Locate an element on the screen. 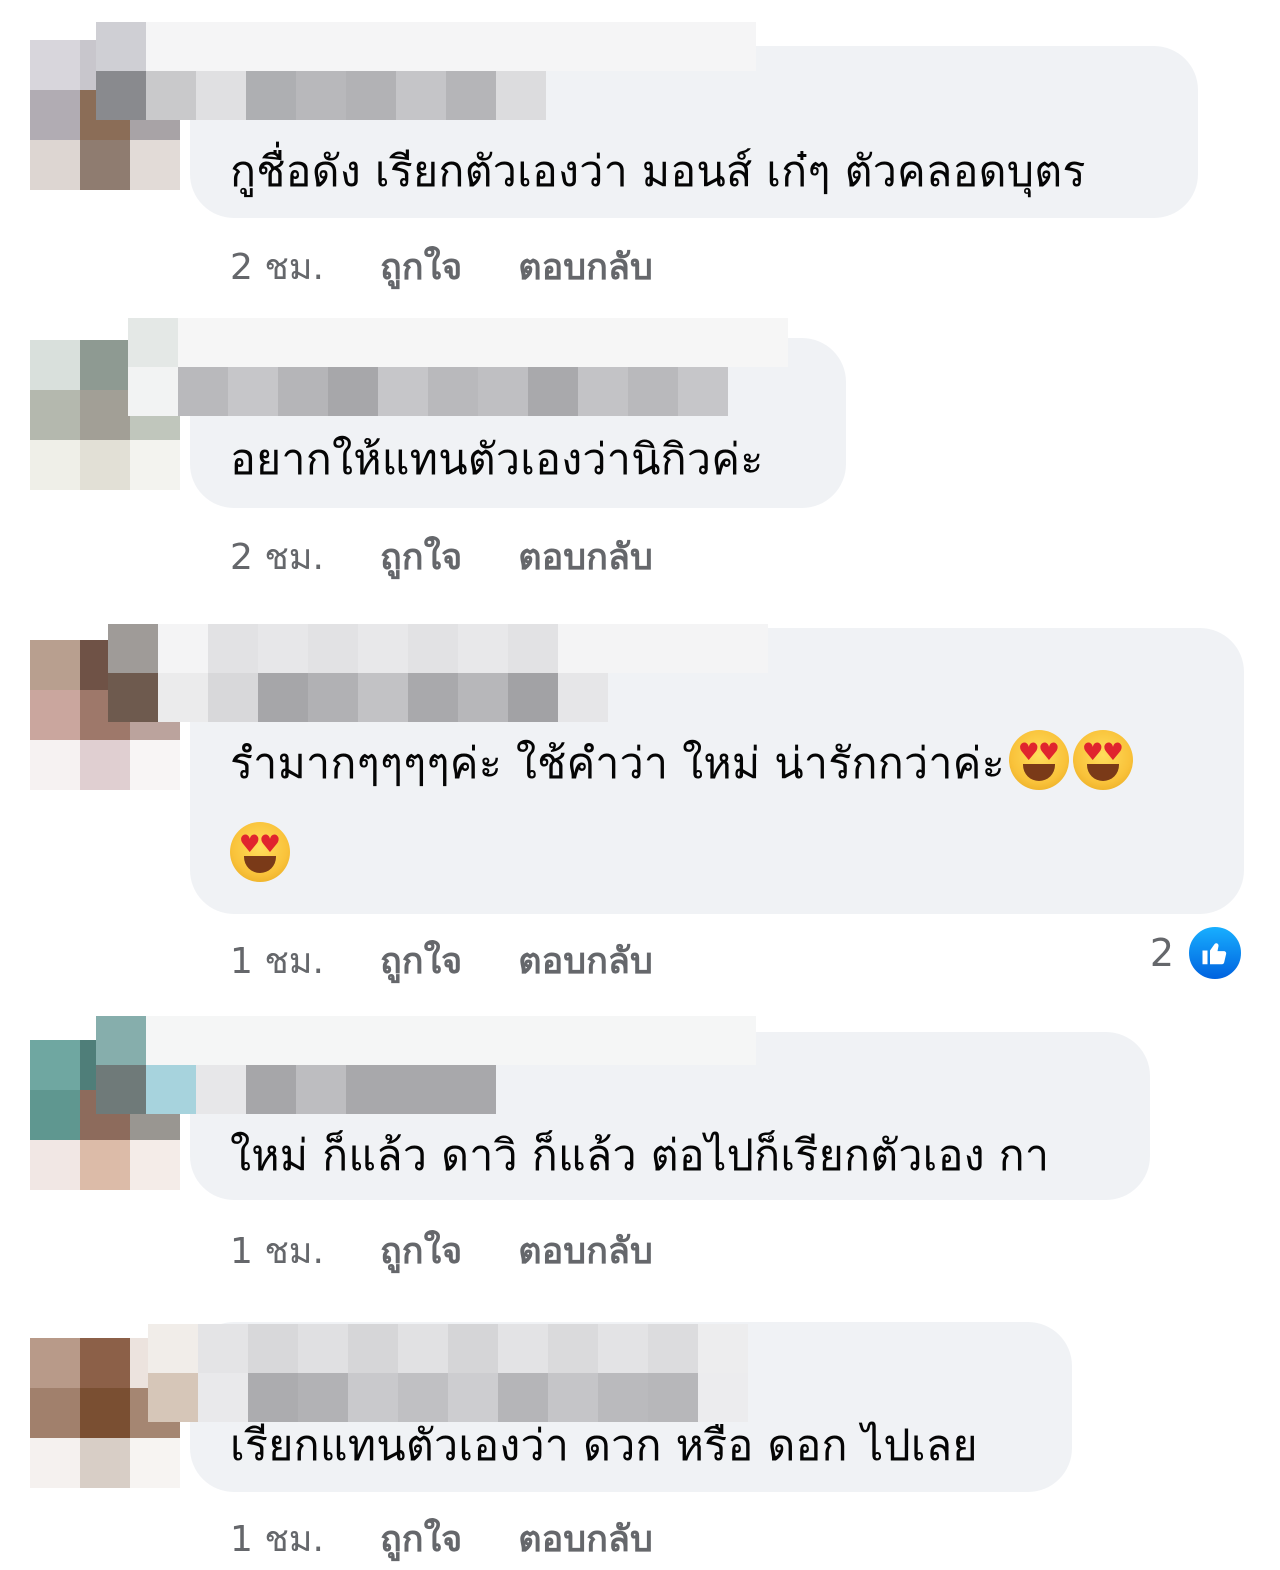  reaction-summary: 2 is located at coordinates (1197, 953).